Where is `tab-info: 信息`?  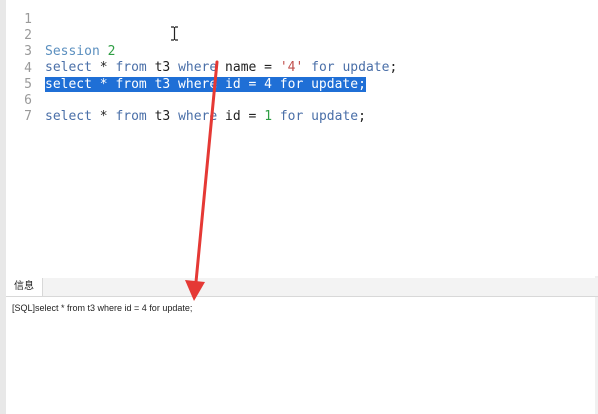
tab-info: 信息 is located at coordinates (24, 287).